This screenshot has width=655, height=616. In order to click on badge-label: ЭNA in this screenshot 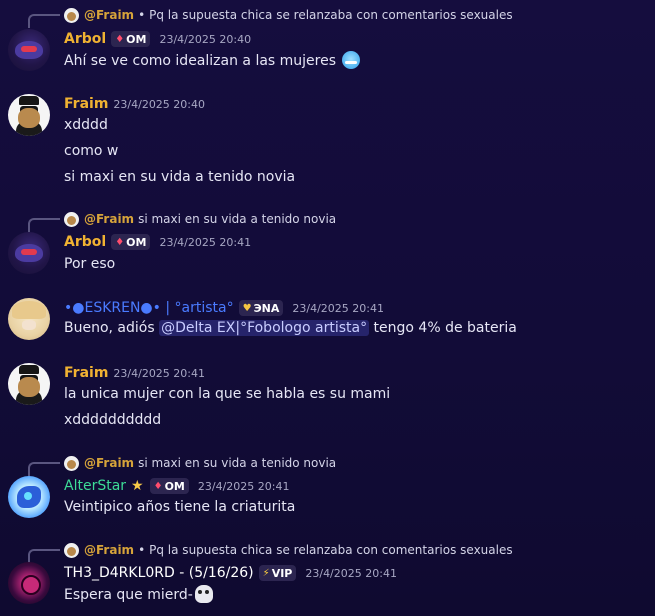, I will do `click(266, 308)`.